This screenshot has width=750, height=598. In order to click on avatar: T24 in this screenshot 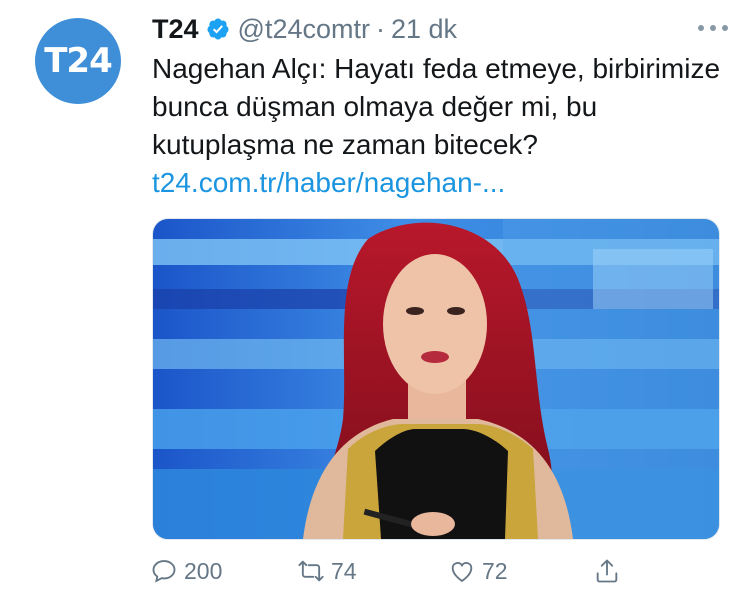, I will do `click(78, 61)`.